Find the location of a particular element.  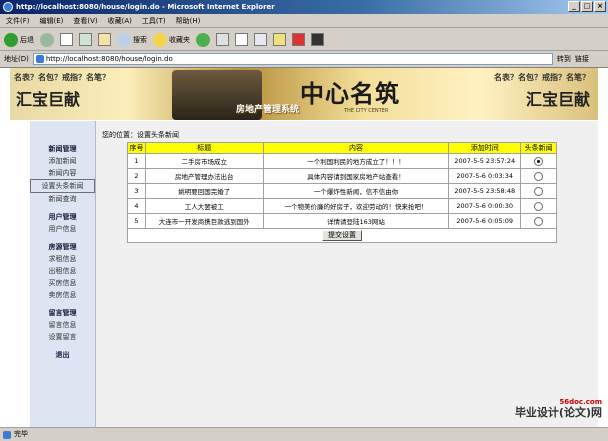

sidebar-group-news: 新闻管理 添加新闻 新闻内容 设置头条新闻 新闻查询 is located at coordinates (62, 174).